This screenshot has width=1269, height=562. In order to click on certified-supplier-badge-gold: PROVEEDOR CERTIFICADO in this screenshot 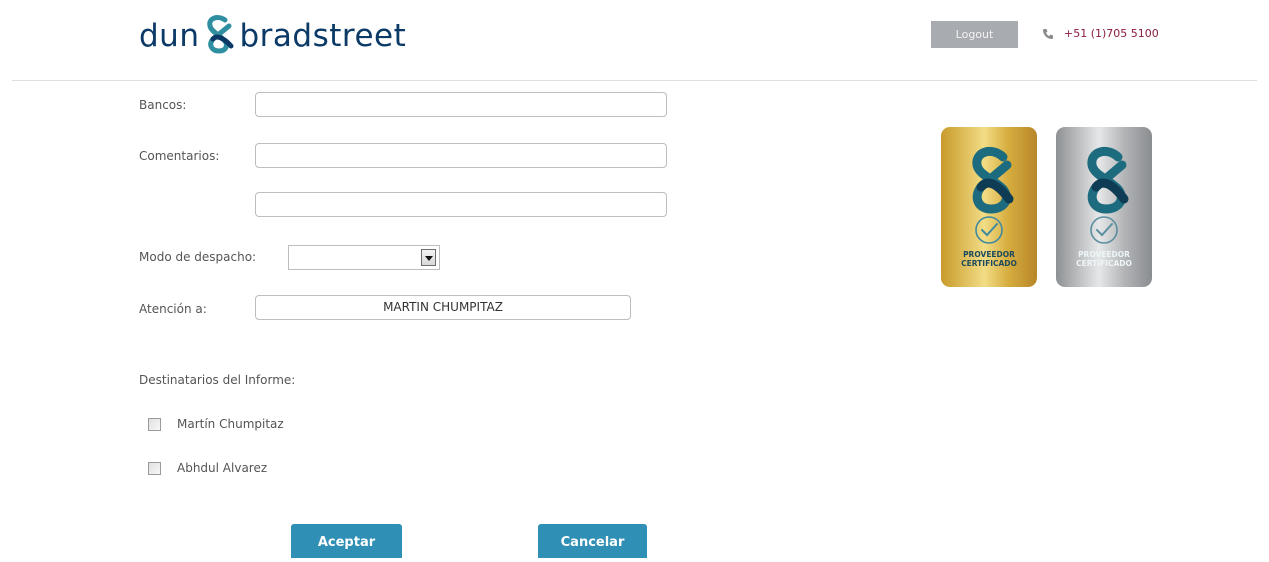, I will do `click(989, 207)`.